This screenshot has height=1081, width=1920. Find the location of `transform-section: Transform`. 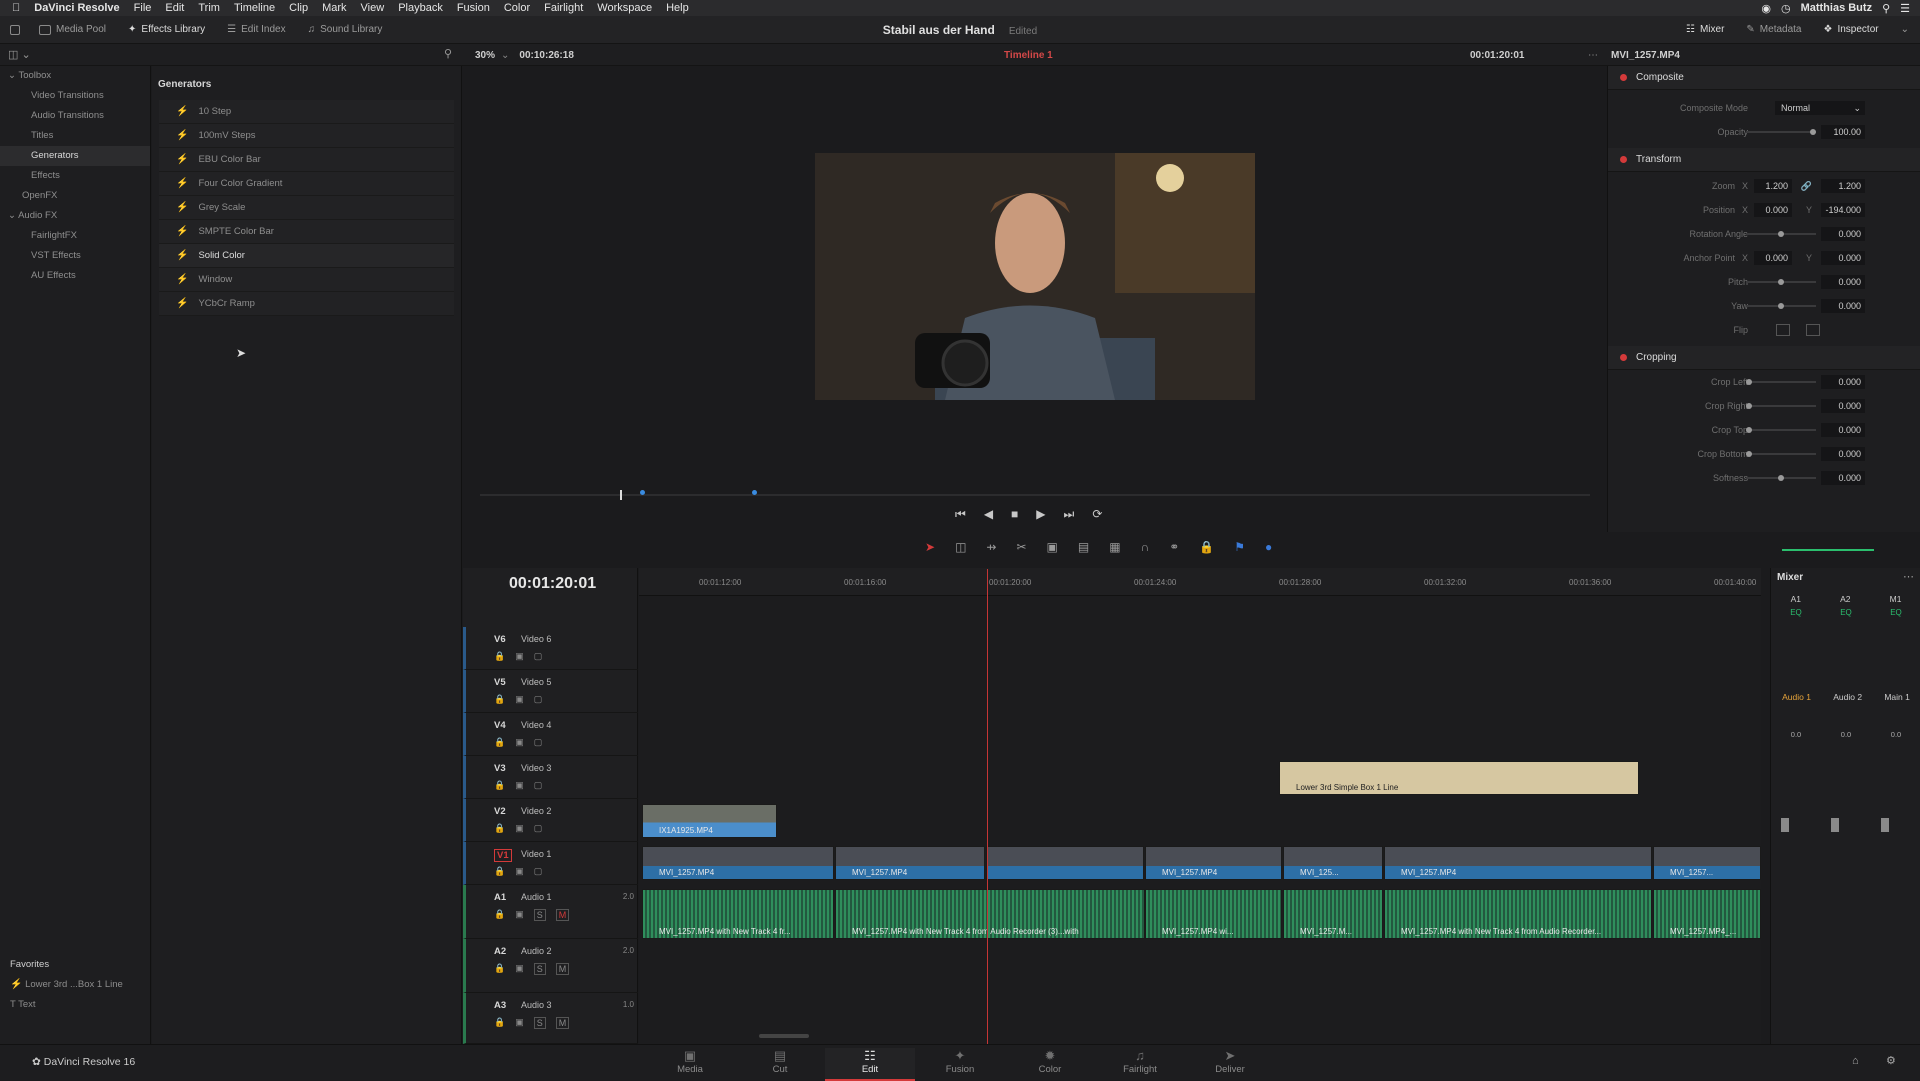

transform-section: Transform is located at coordinates (1764, 160).